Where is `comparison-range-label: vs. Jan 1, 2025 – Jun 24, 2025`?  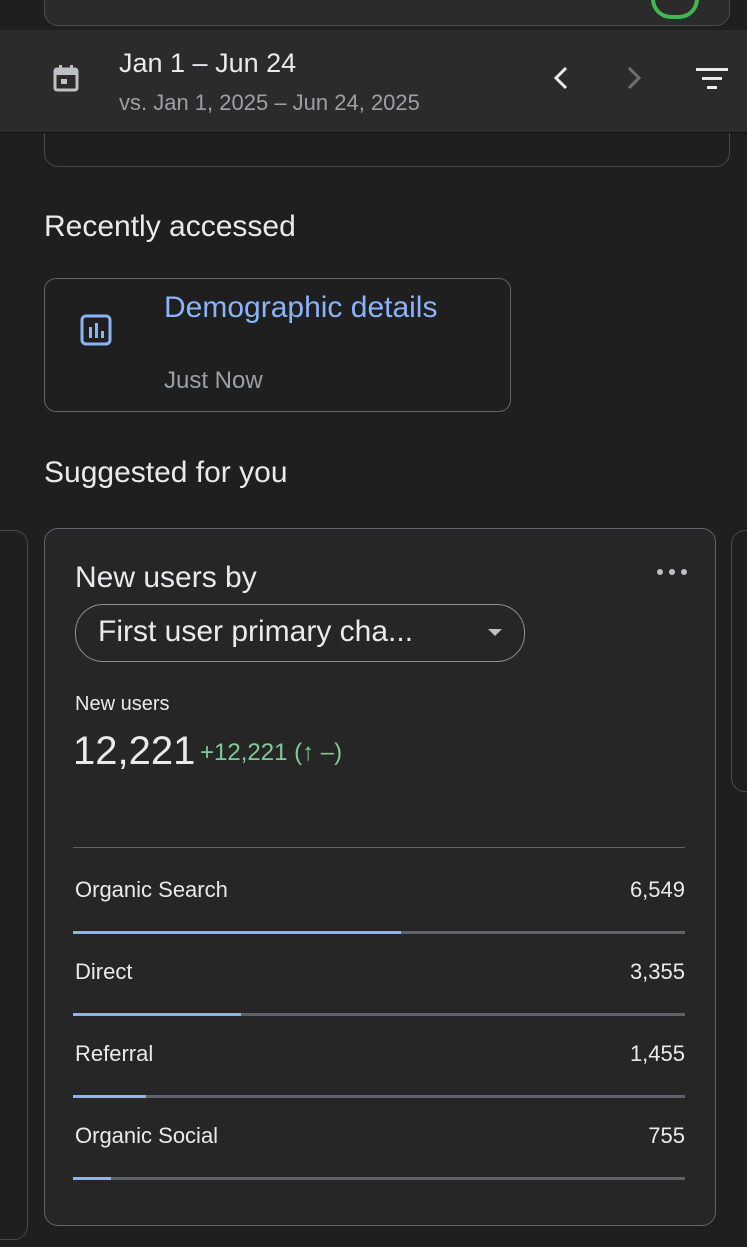 comparison-range-label: vs. Jan 1, 2025 – Jun 24, 2025 is located at coordinates (269, 102).